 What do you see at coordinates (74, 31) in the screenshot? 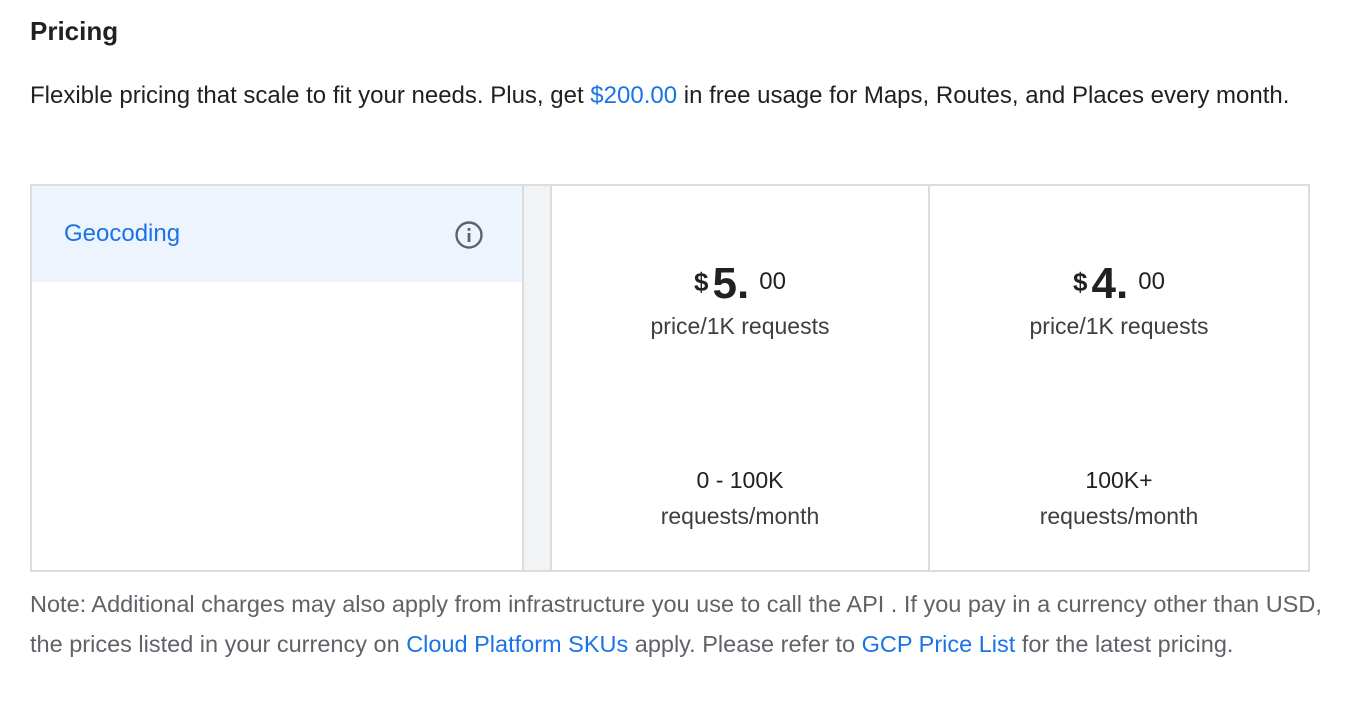
I see `page-title: Pricing` at bounding box center [74, 31].